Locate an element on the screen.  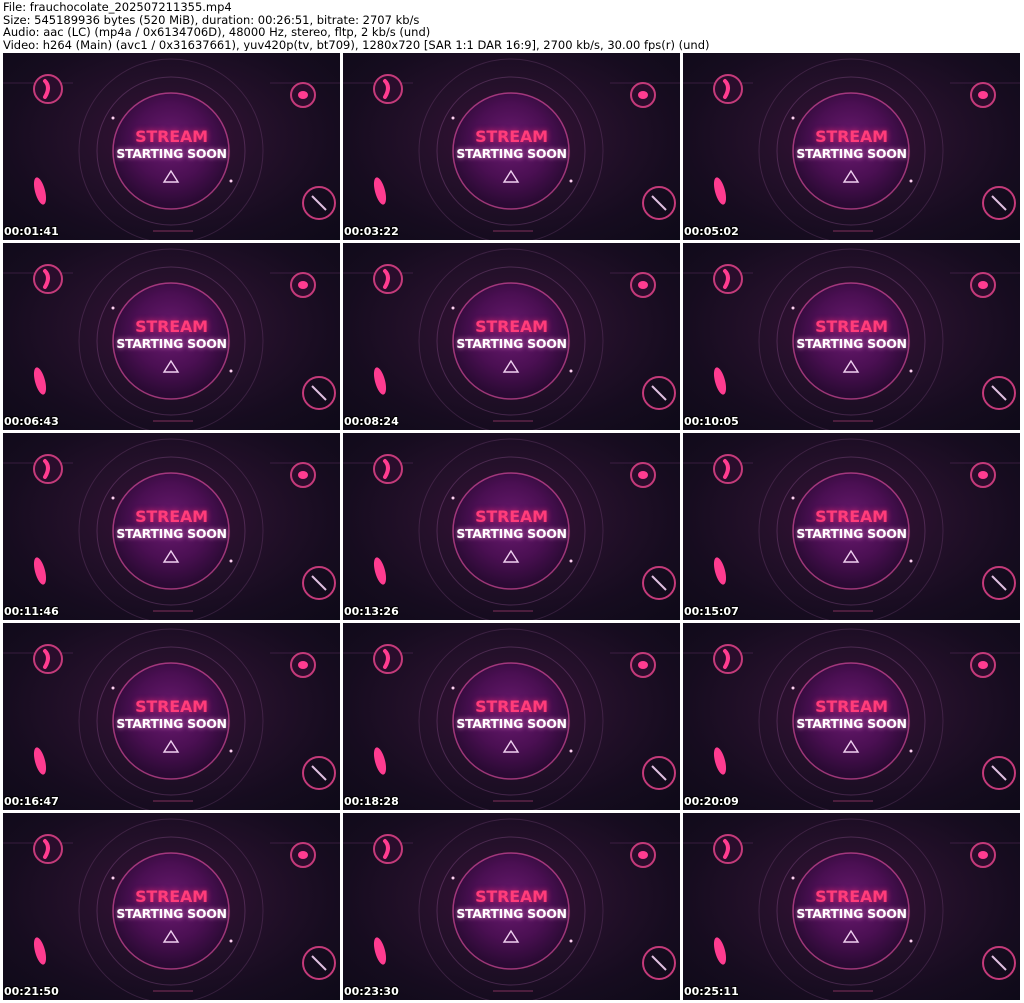
video-thumbnail: STREAM STARTING SOON 00:21:50 is located at coordinates (171, 906).